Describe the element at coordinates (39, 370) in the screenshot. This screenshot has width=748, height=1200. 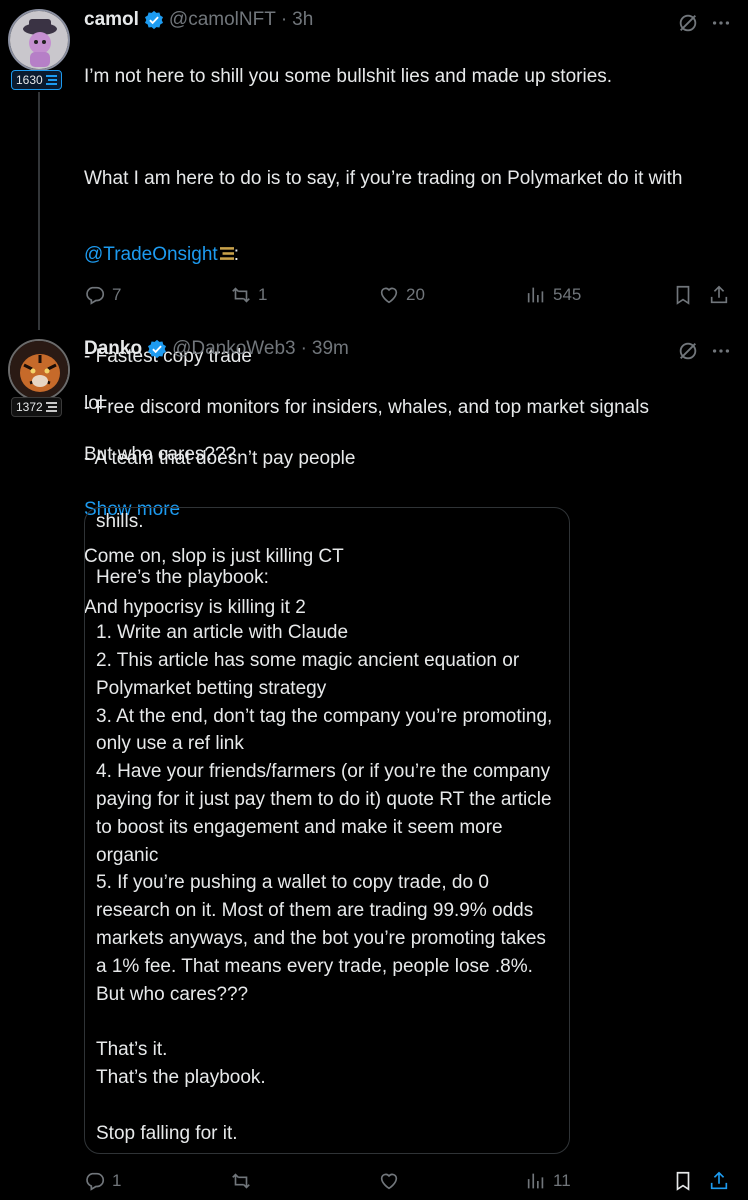
I see `avatar-danko` at that location.